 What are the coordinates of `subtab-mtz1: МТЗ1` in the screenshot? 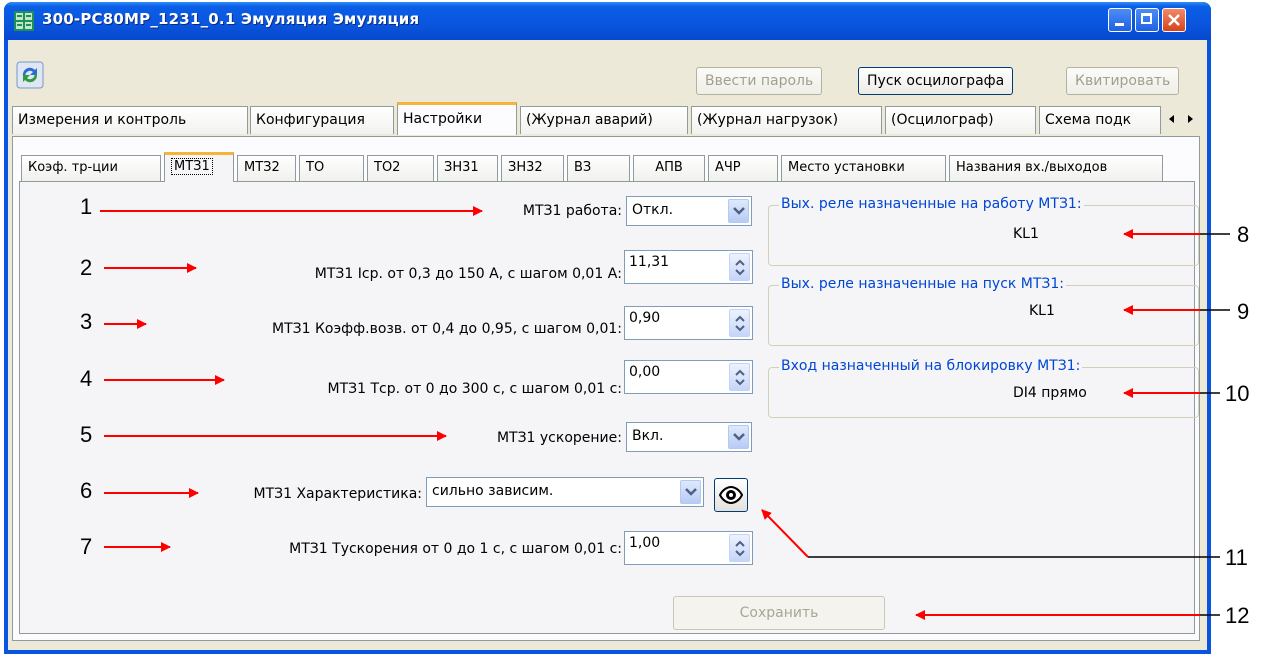 It's located at (199, 167).